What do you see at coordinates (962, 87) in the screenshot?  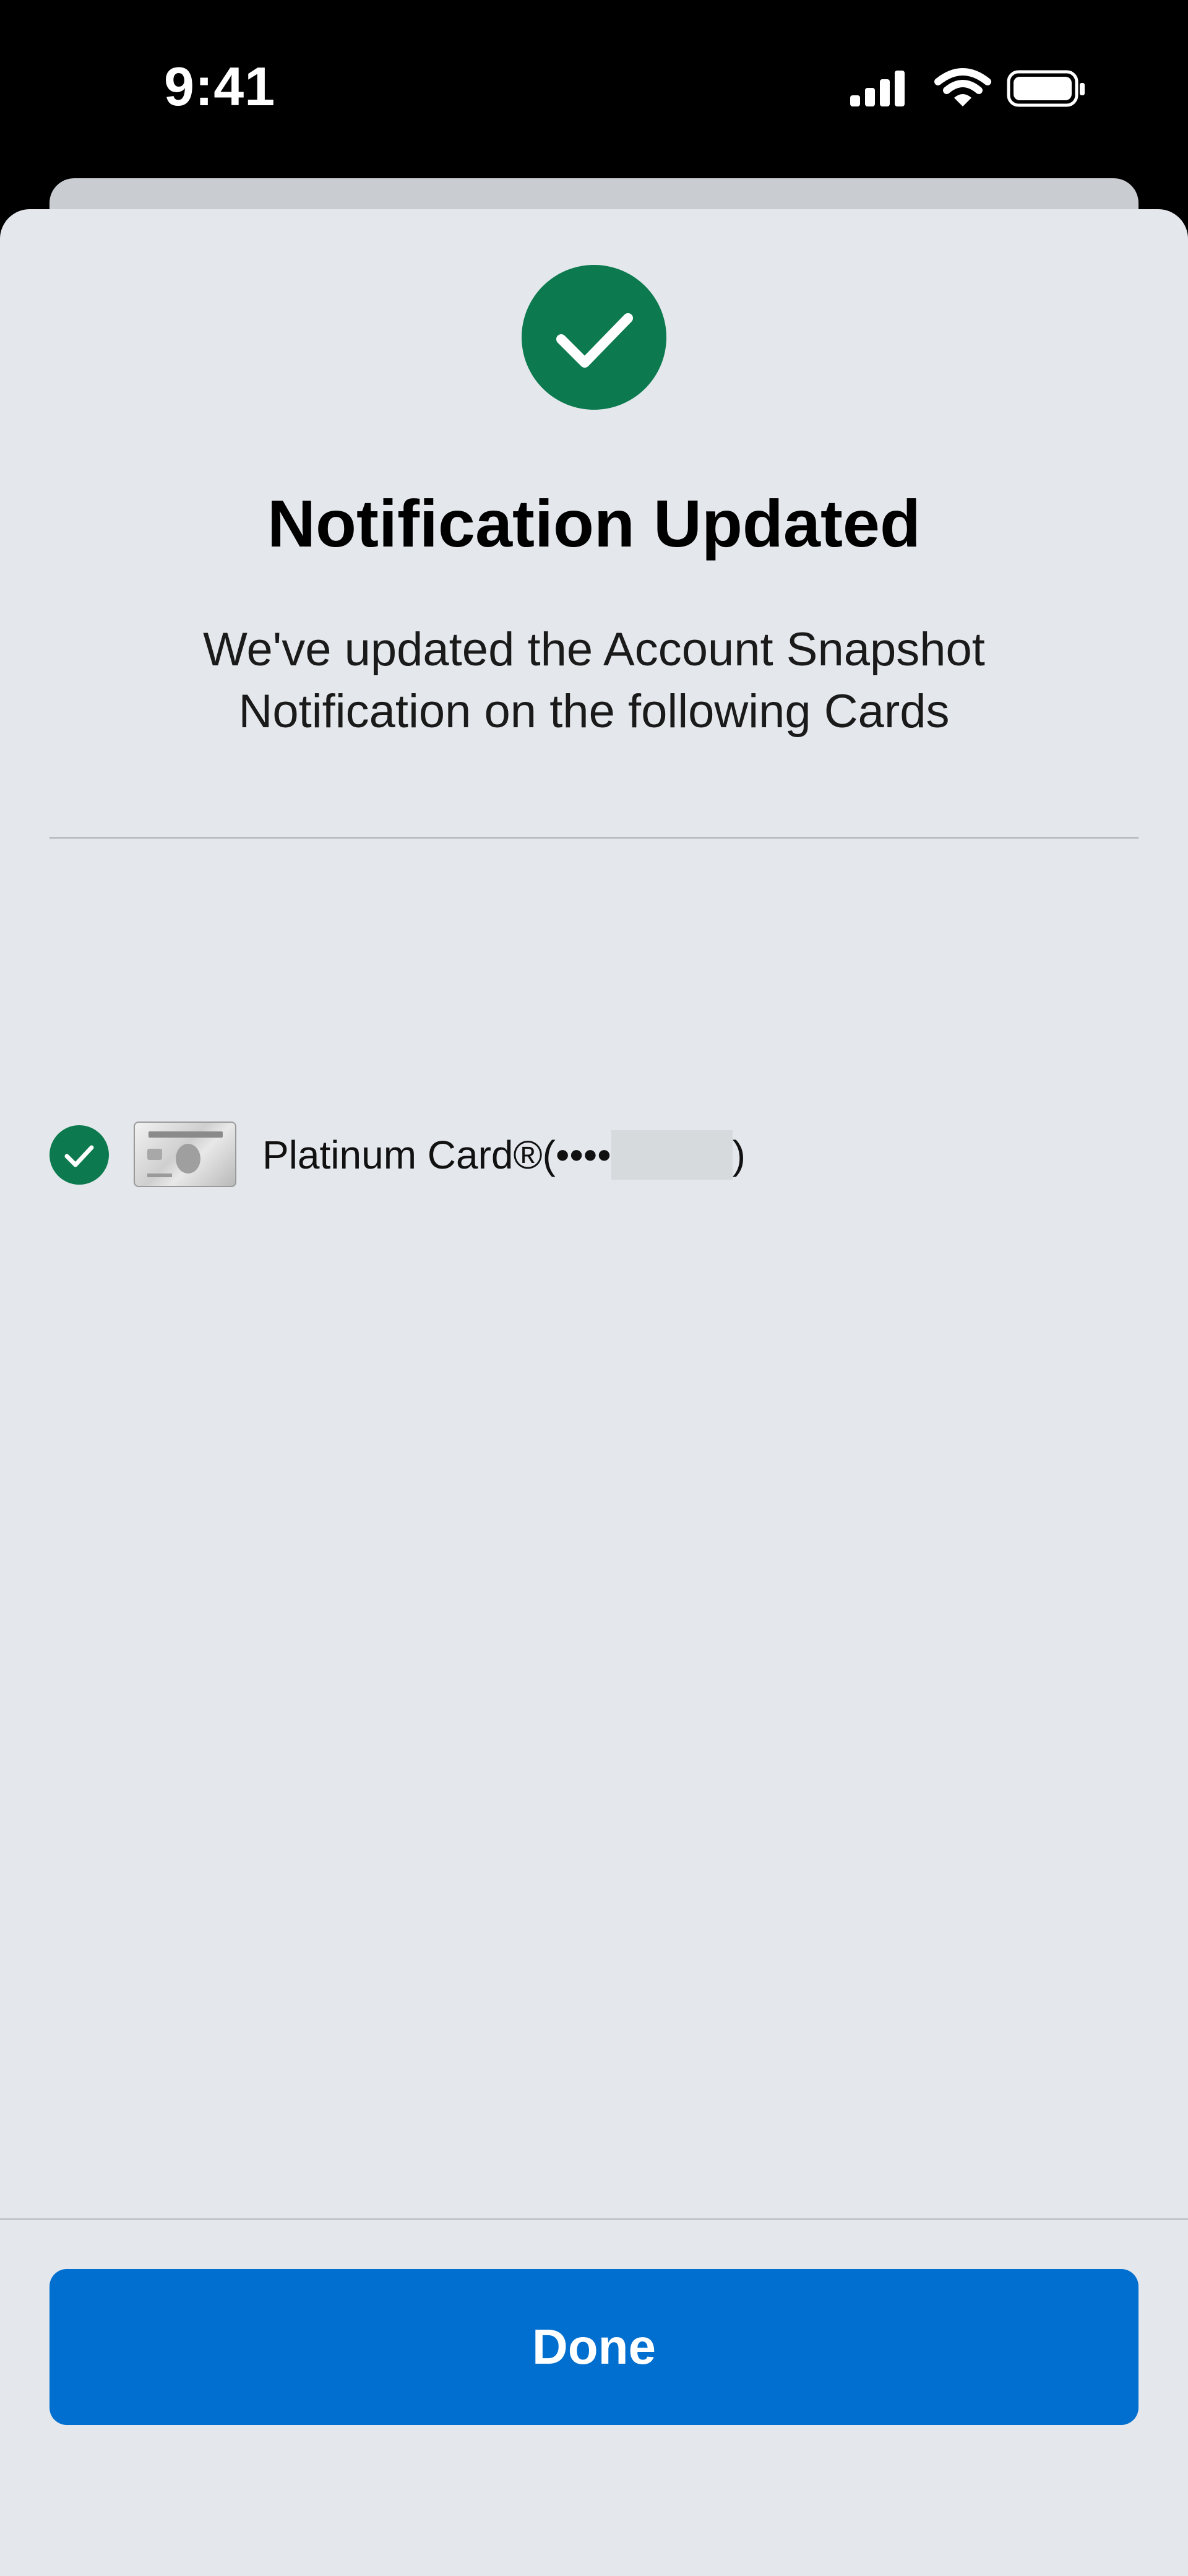 I see `wifi-icon` at bounding box center [962, 87].